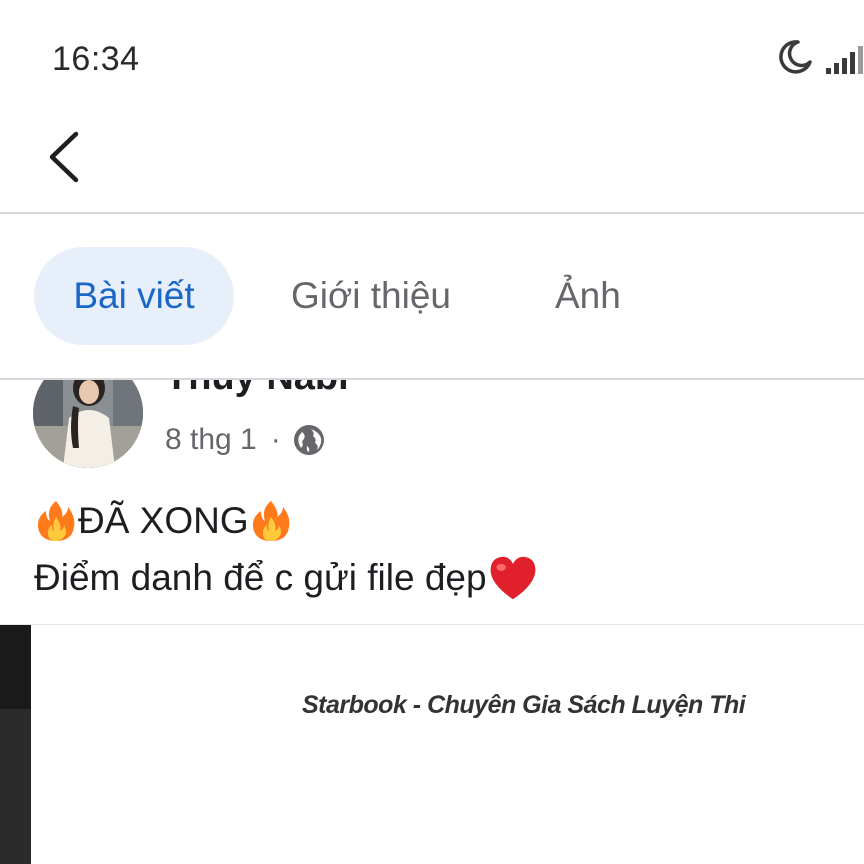 This screenshot has height=864, width=864. What do you see at coordinates (308, 440) in the screenshot?
I see `globe-icon` at bounding box center [308, 440].